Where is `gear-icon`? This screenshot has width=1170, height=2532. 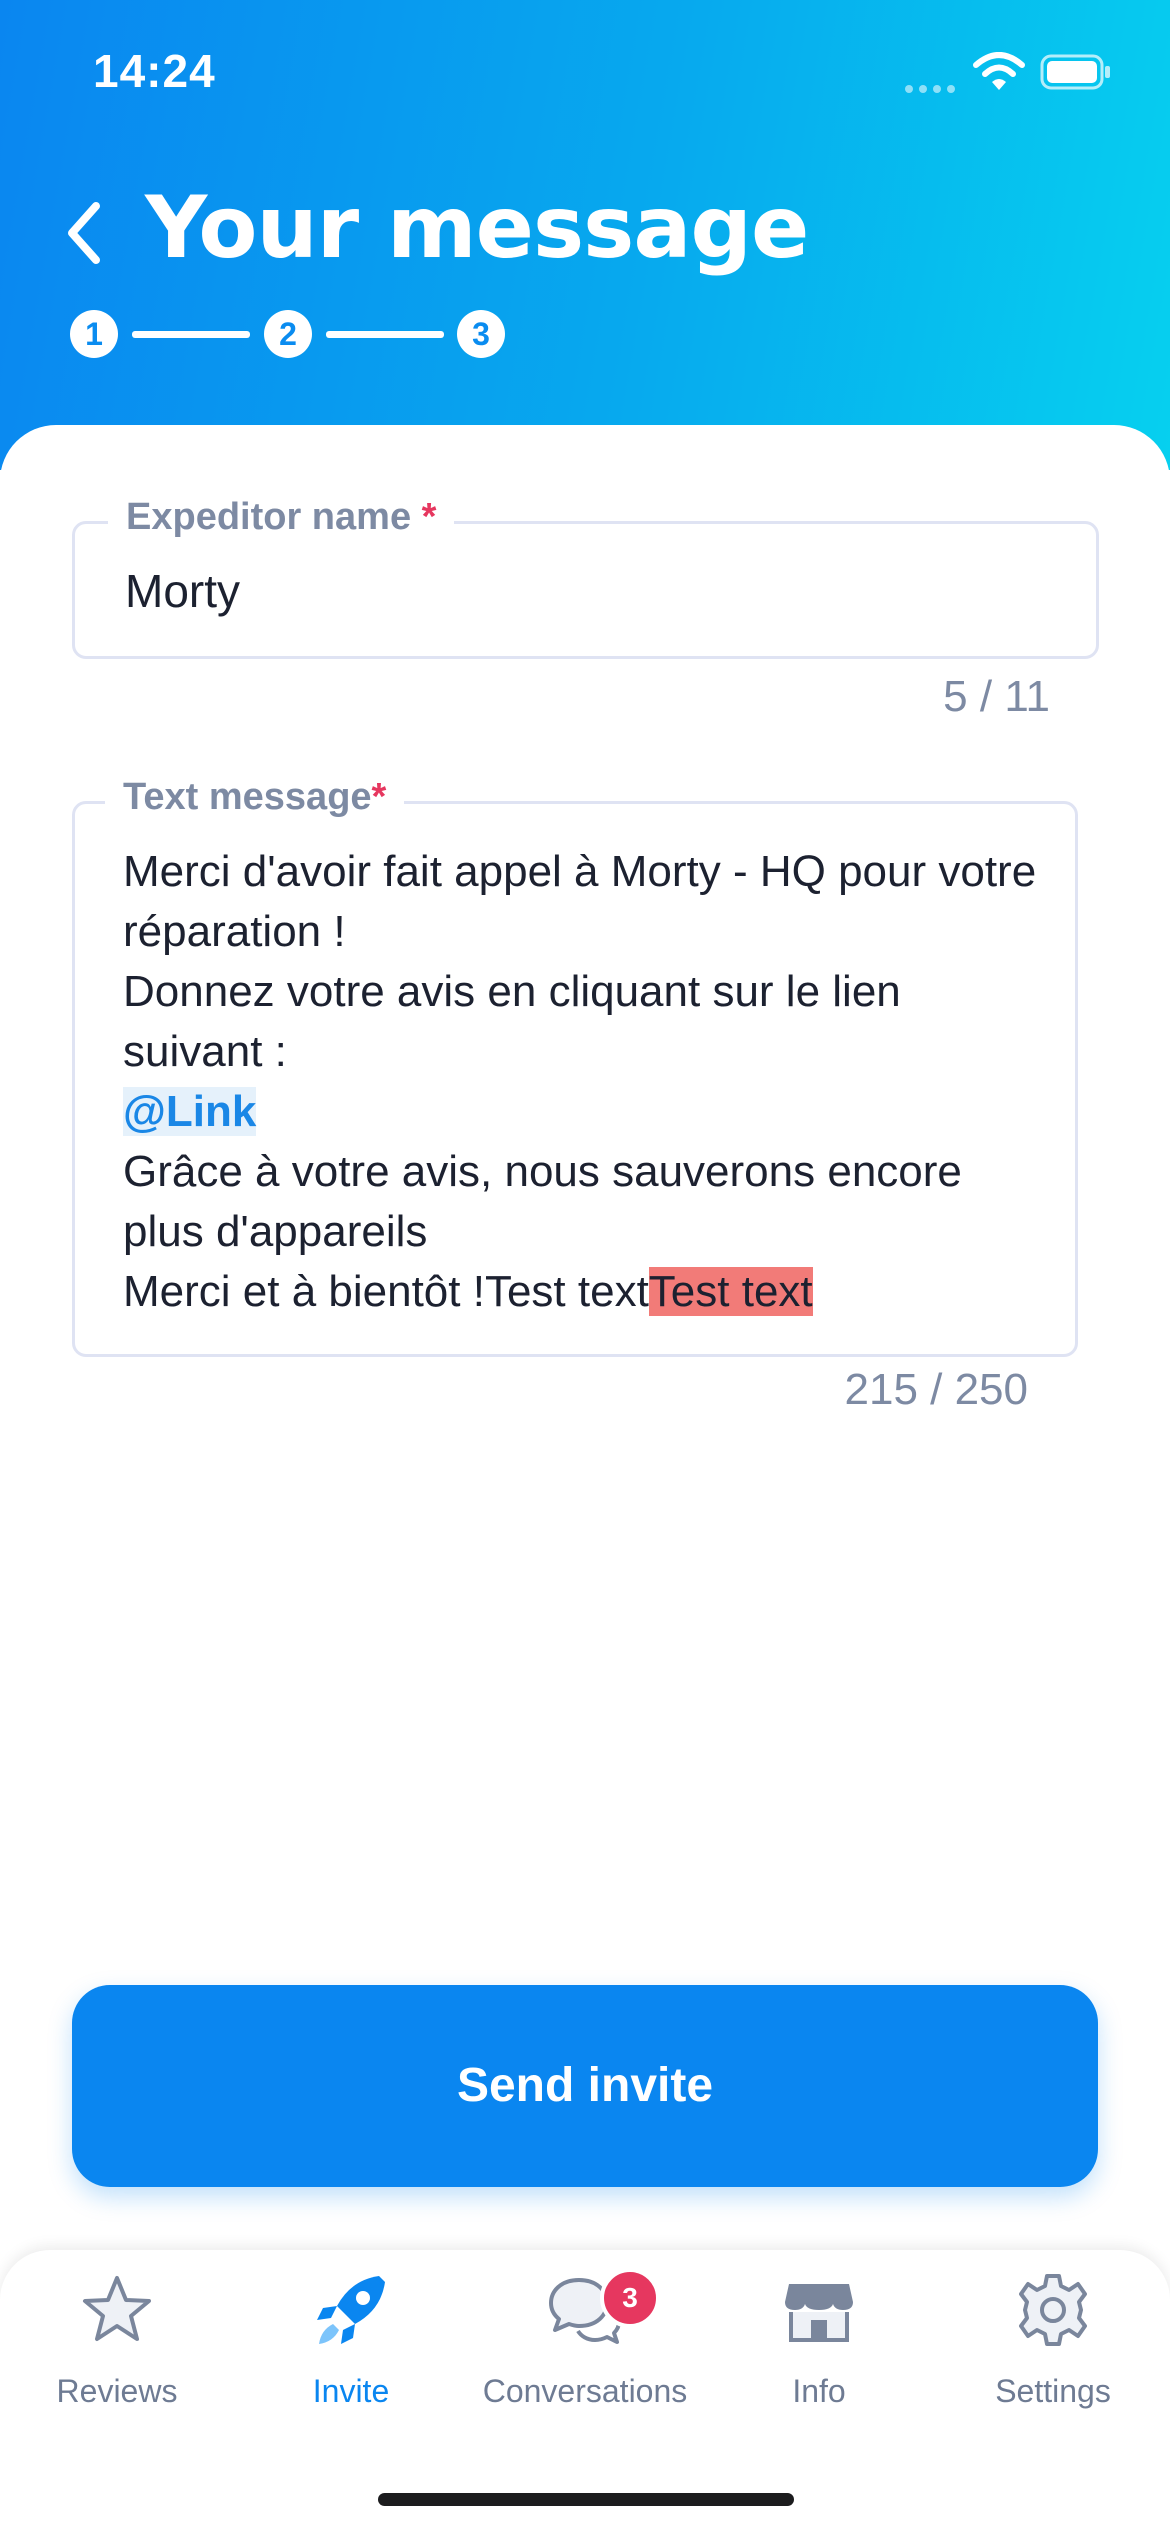 gear-icon is located at coordinates (1053, 2310).